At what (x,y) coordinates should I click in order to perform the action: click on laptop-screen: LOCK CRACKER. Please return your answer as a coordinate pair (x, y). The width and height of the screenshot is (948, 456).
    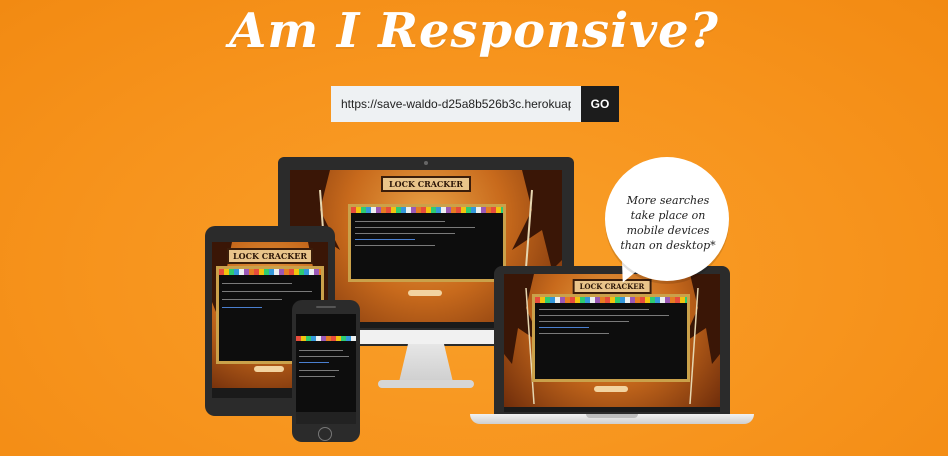
    Looking at the image, I should click on (612, 343).